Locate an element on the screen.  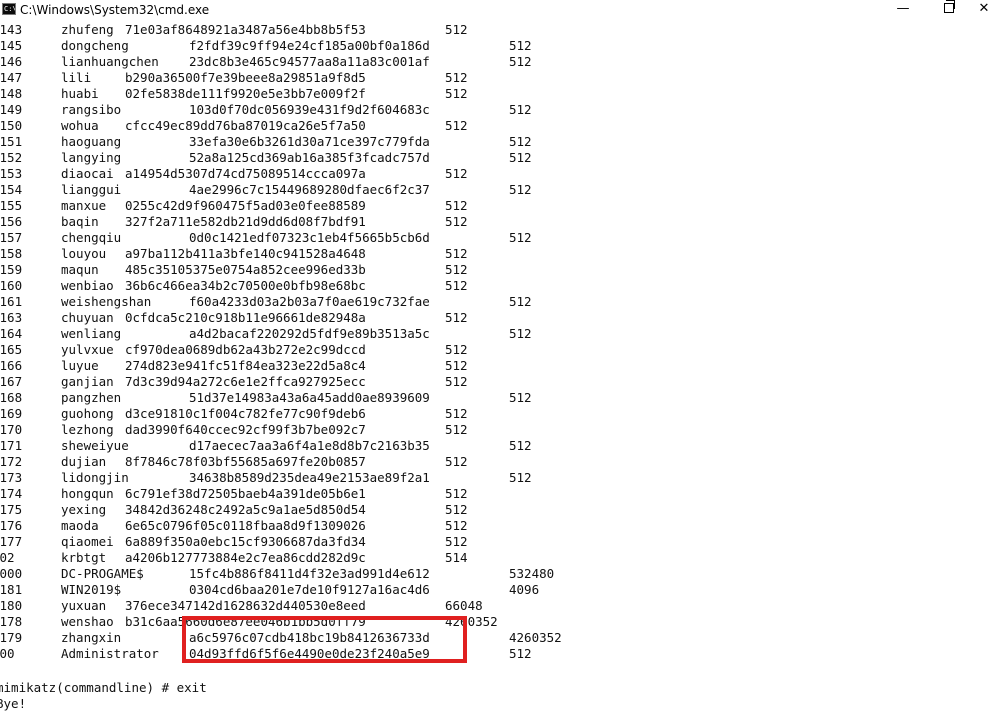
close-button: ✕ is located at coordinates (984, 10).